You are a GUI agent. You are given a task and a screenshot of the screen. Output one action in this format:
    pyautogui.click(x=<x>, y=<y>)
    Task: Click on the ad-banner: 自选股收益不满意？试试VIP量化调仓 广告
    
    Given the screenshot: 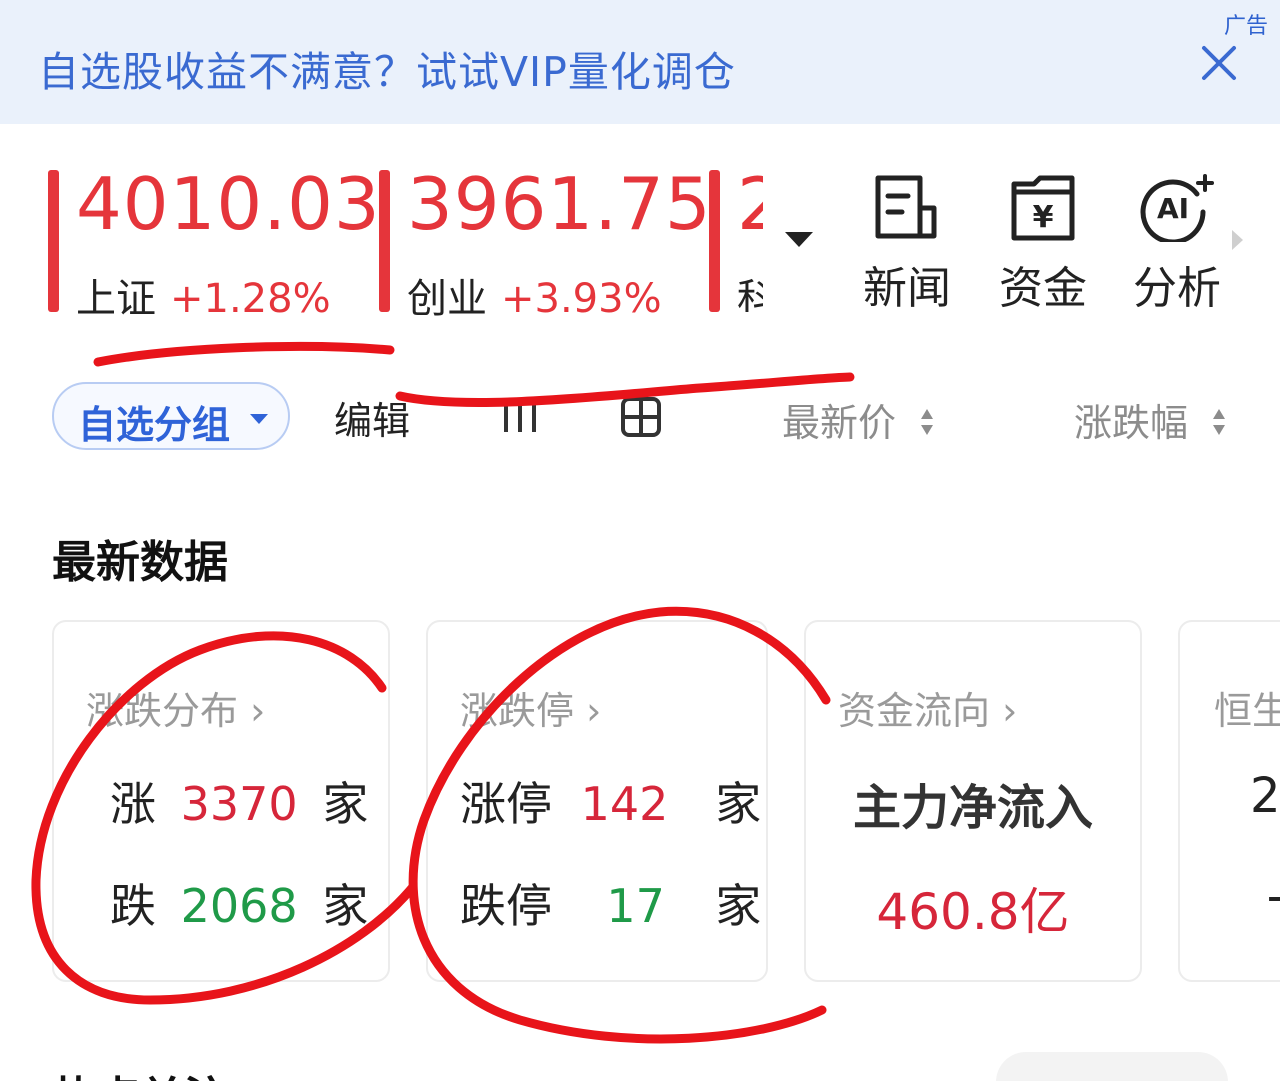 What is the action you would take?
    pyautogui.click(x=640, y=62)
    